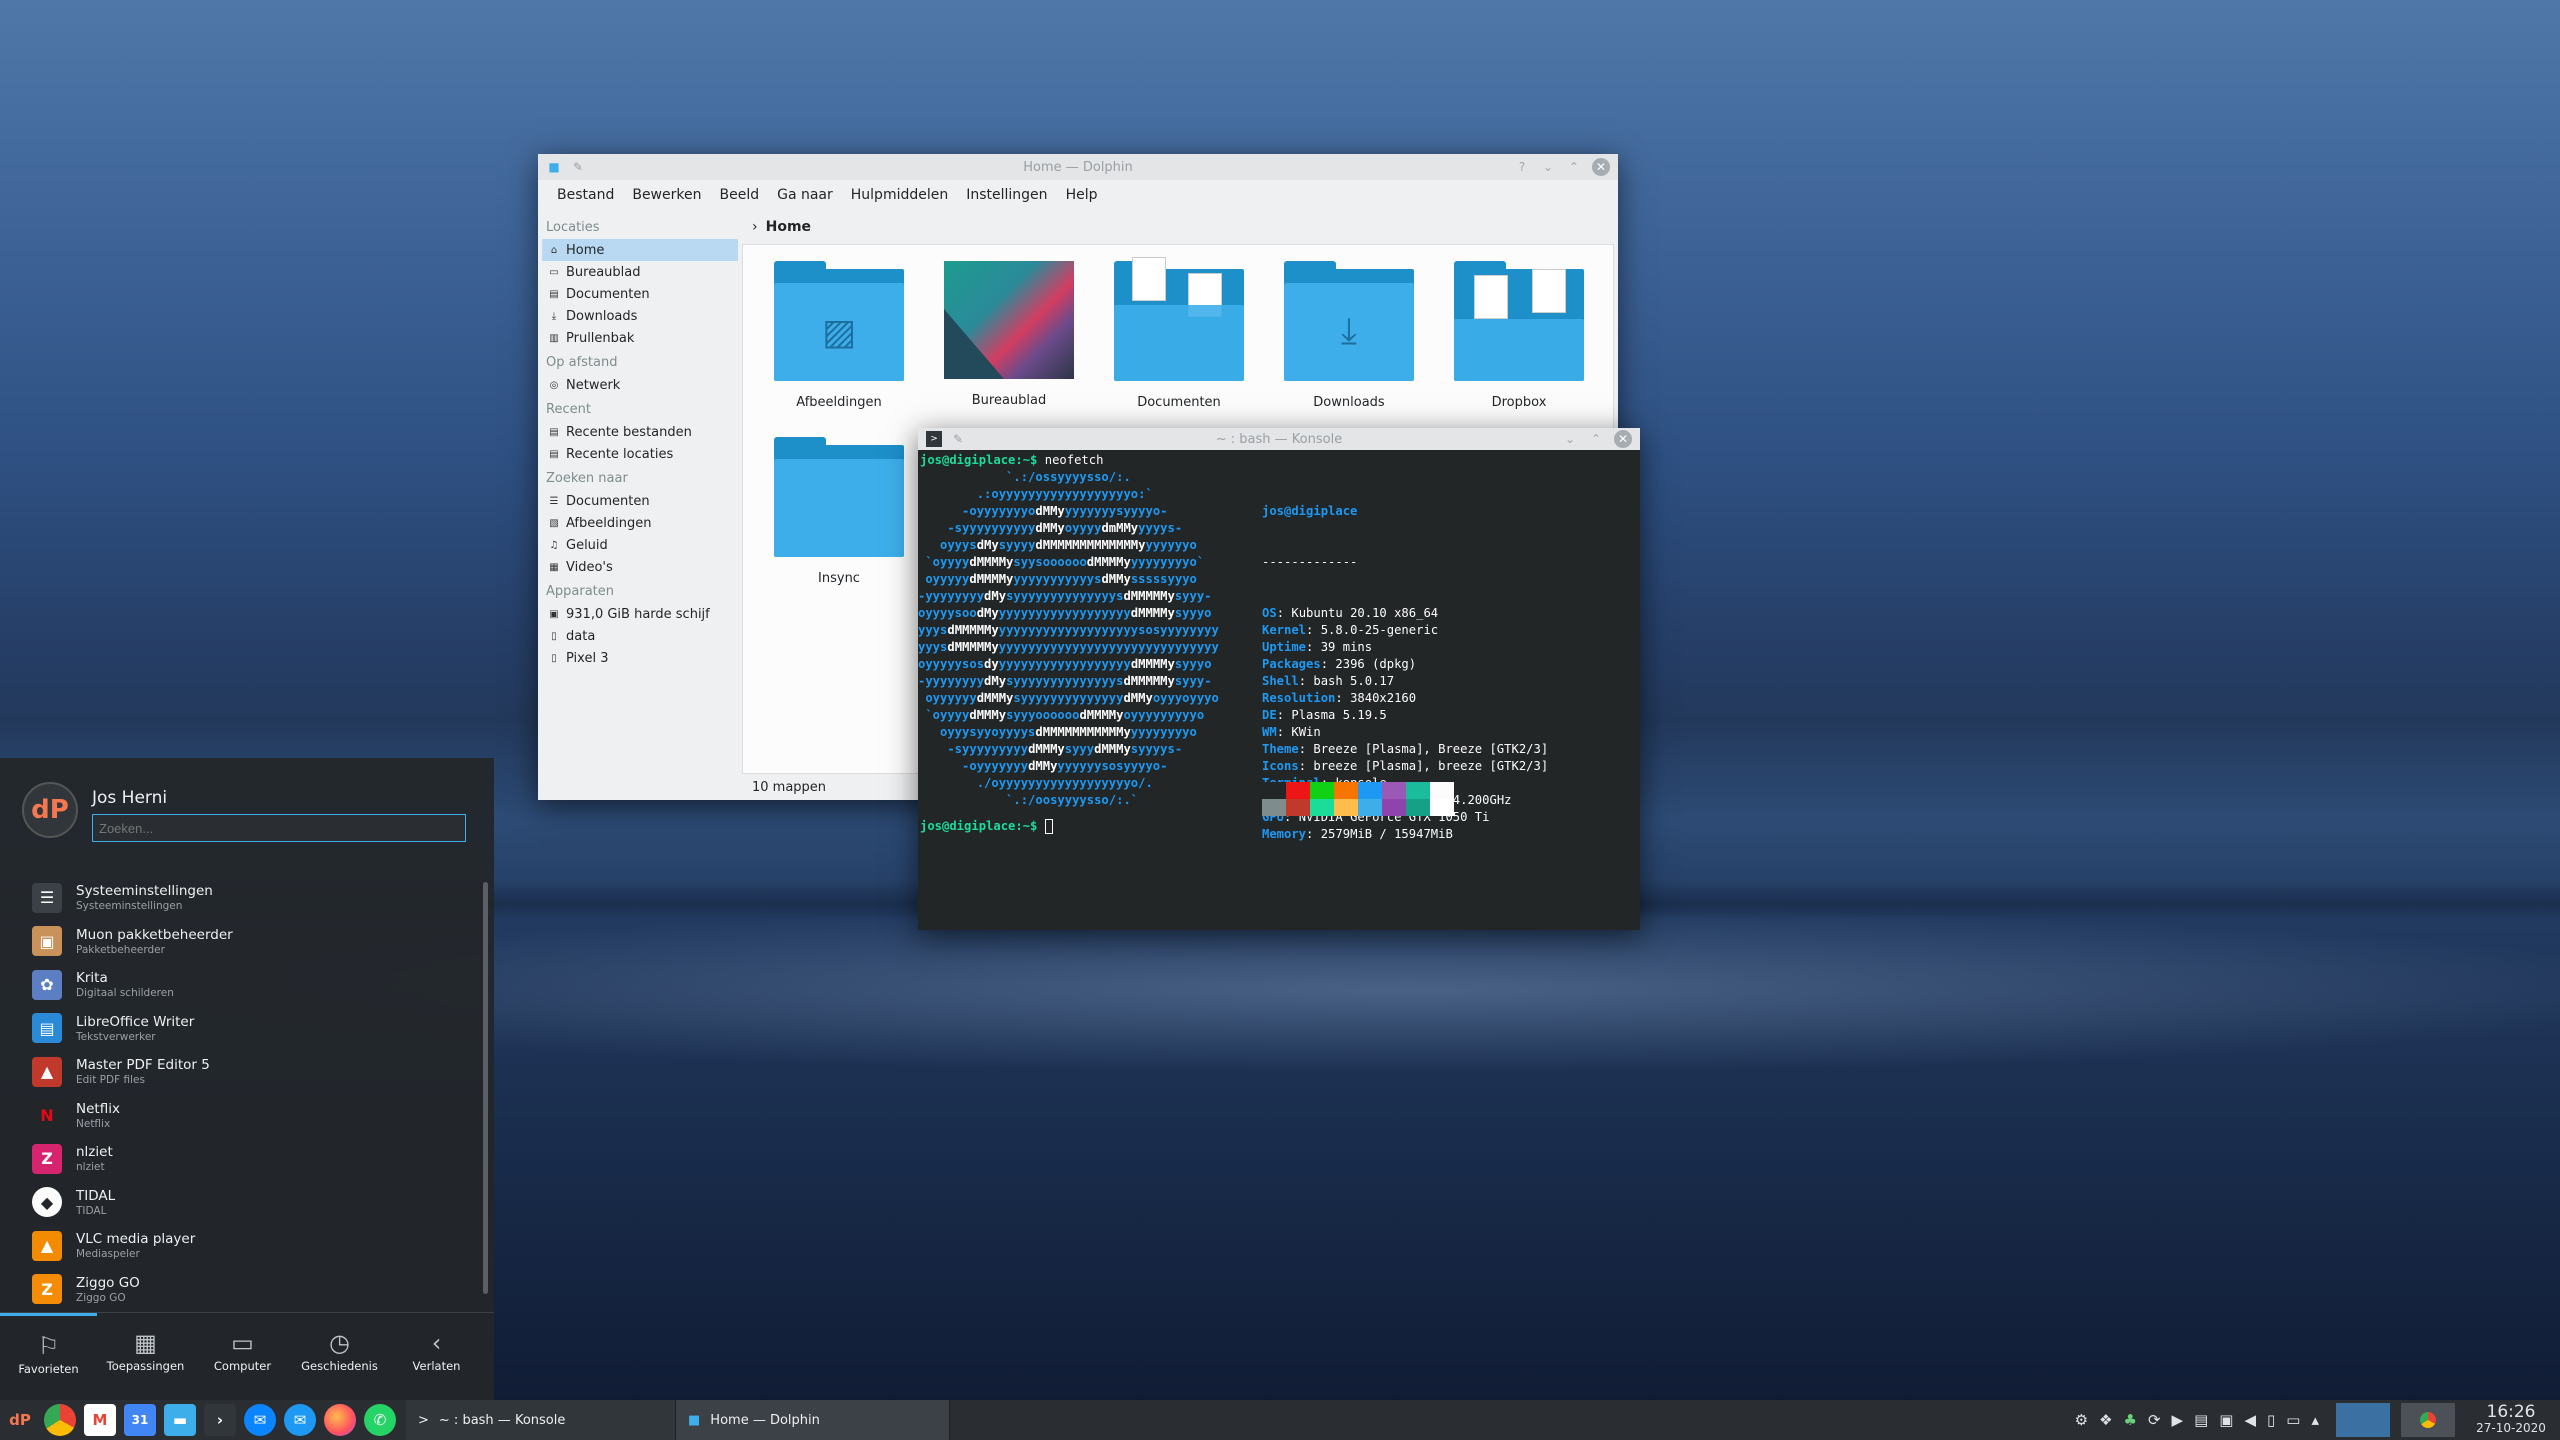 Image resolution: width=2560 pixels, height=1440 pixels. I want to click on settings-icon: ⚙, so click(2081, 1420).